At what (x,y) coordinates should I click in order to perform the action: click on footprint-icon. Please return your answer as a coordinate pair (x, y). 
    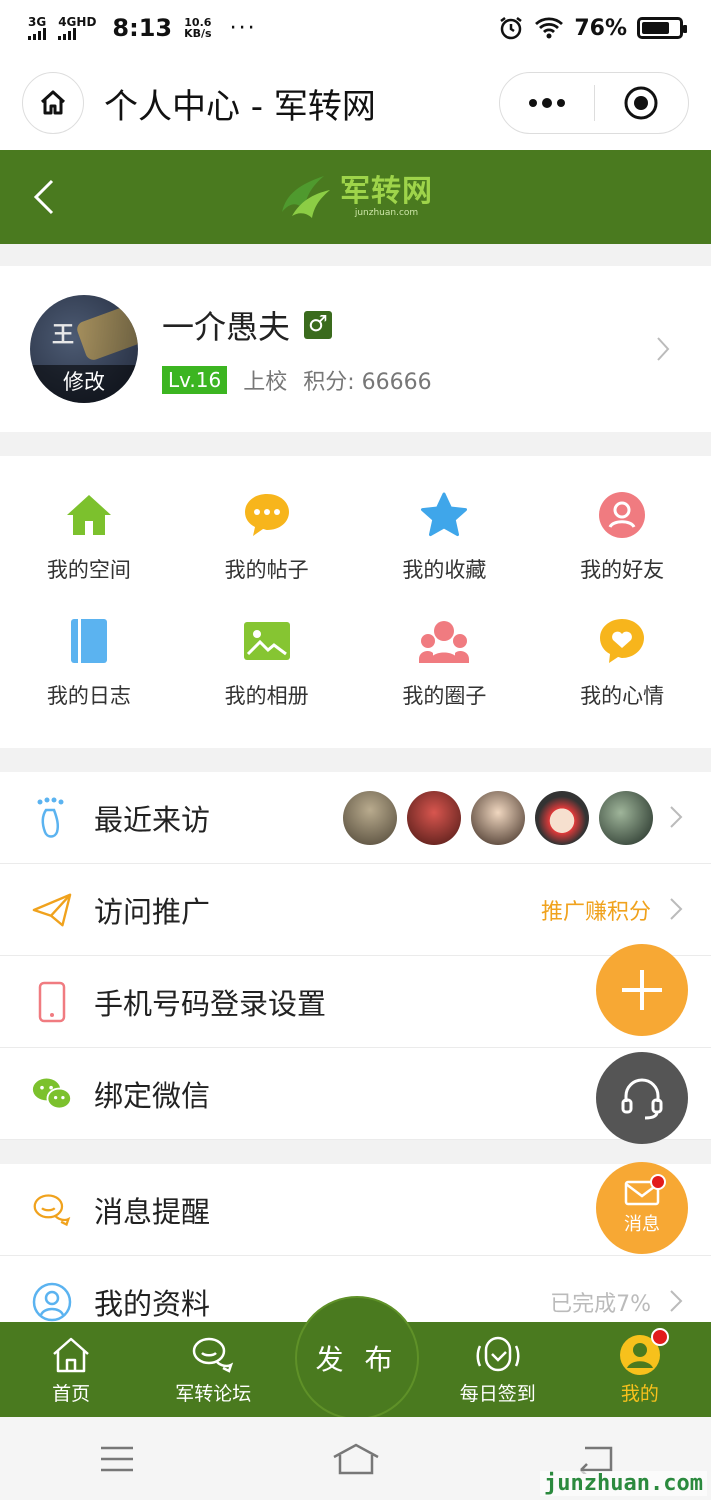
    Looking at the image, I should click on (50, 817).